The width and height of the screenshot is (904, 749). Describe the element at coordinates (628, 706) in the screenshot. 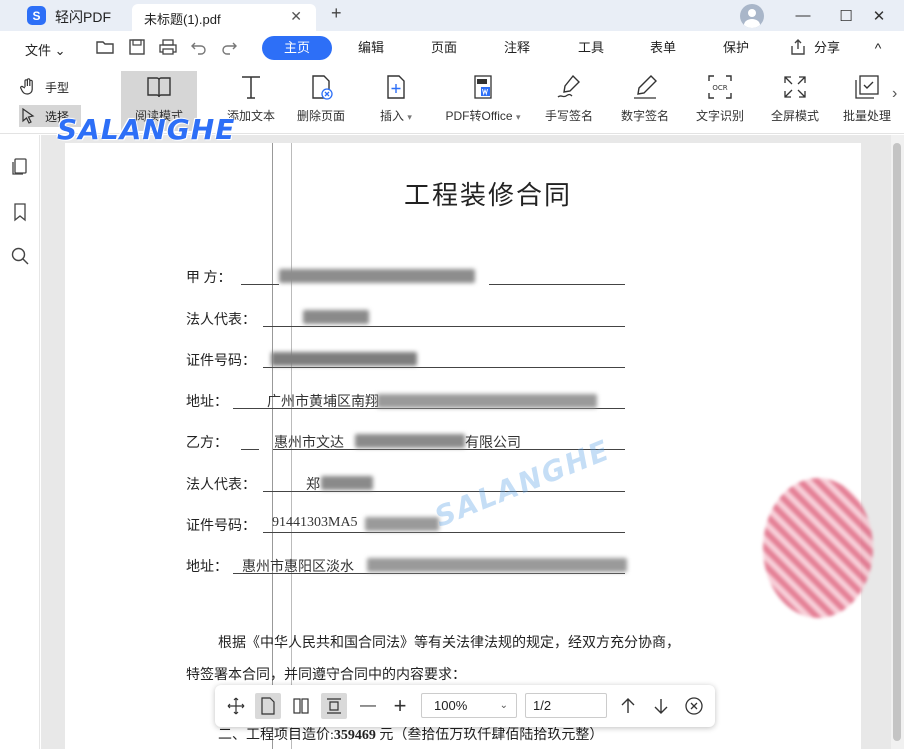

I see `prev-page-arrow-icon` at that location.